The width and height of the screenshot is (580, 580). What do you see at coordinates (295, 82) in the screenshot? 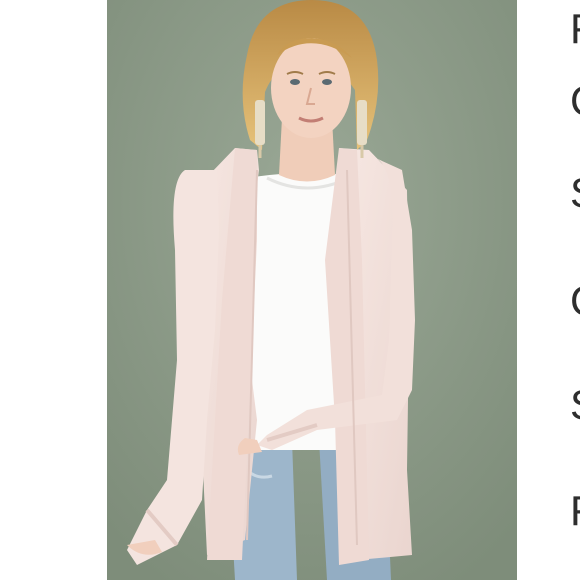
I see `left-eye` at bounding box center [295, 82].